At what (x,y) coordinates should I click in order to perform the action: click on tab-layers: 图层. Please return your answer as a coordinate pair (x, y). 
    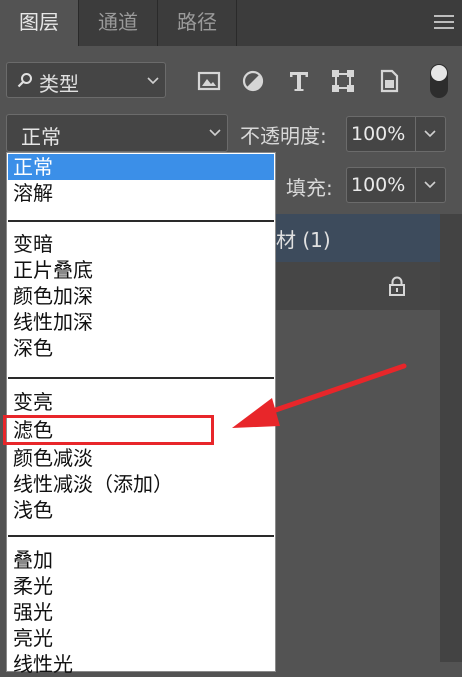
    Looking at the image, I should click on (39, 23).